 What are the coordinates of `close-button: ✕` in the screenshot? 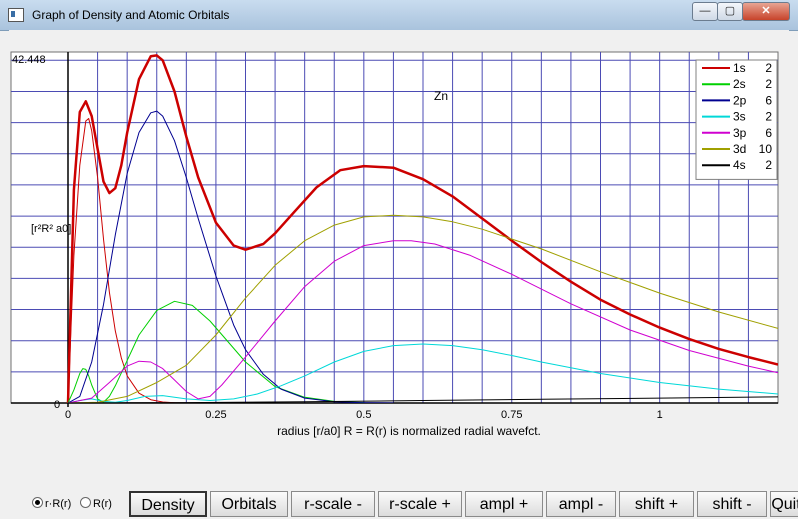 It's located at (766, 11).